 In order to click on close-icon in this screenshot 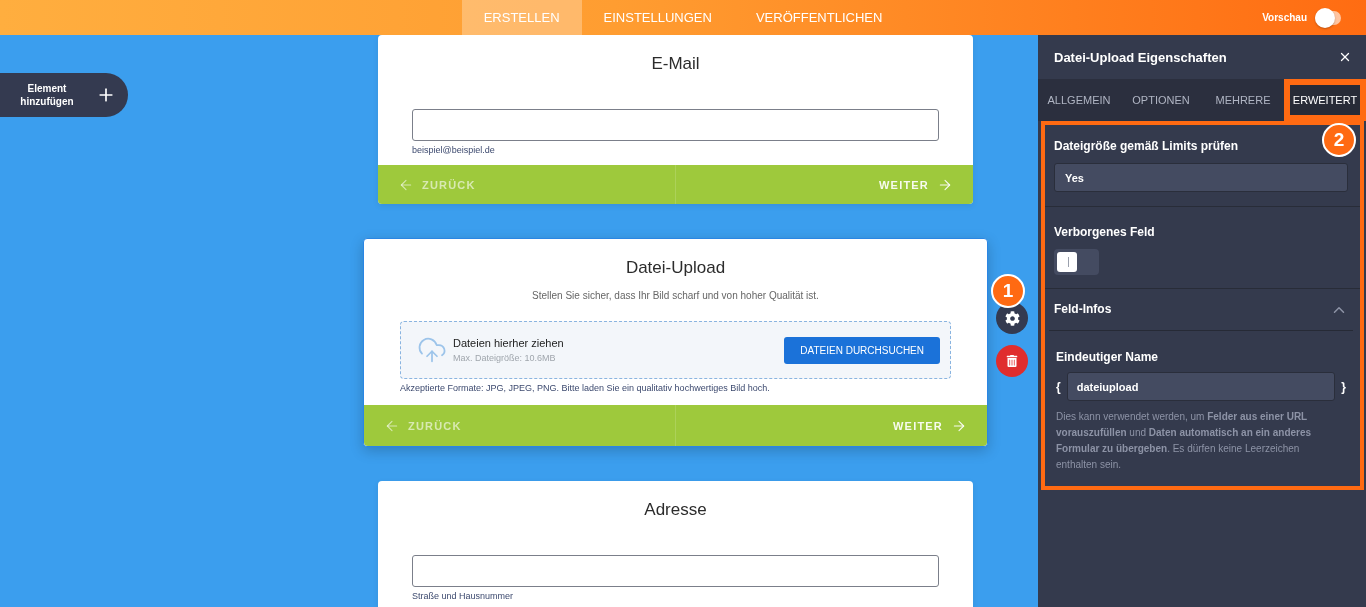, I will do `click(1345, 57)`.